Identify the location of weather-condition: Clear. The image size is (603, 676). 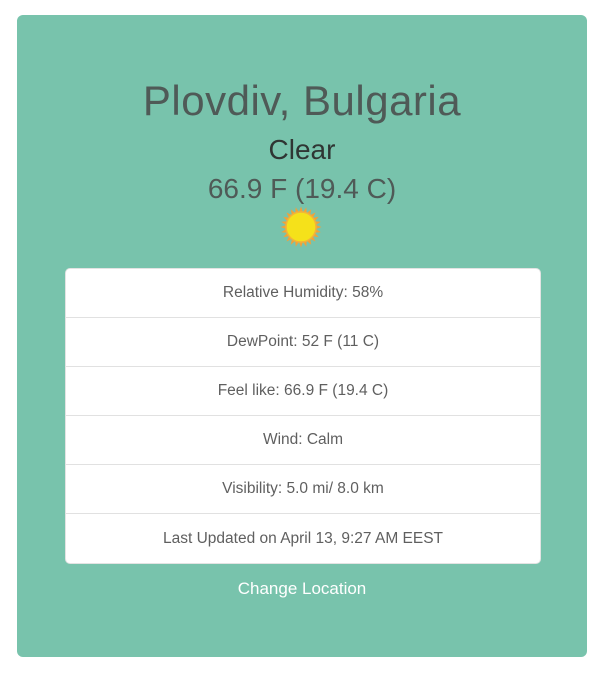
(302, 149).